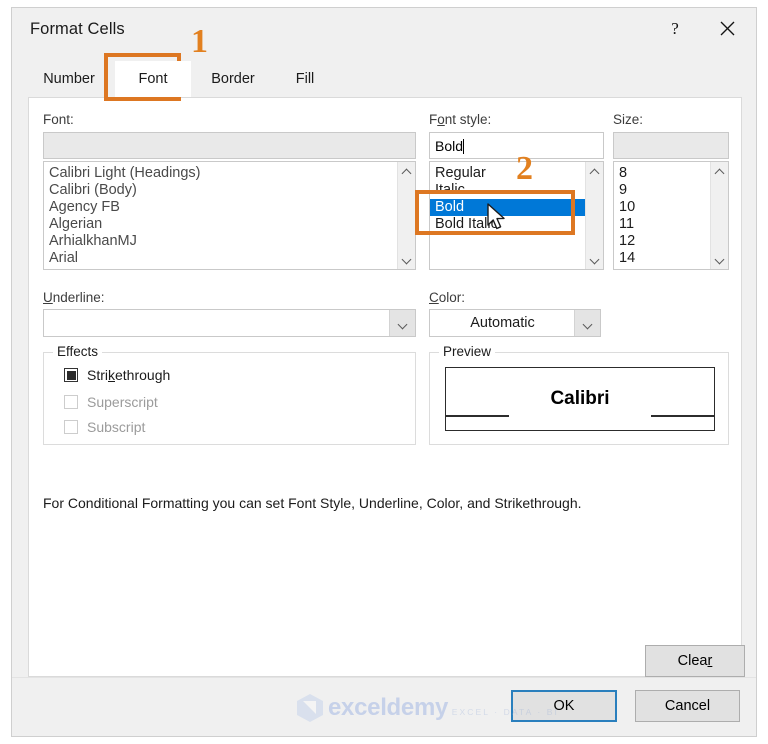  Describe the element at coordinates (229, 173) in the screenshot. I see `list-item: Calibri Light (Headings)` at that location.